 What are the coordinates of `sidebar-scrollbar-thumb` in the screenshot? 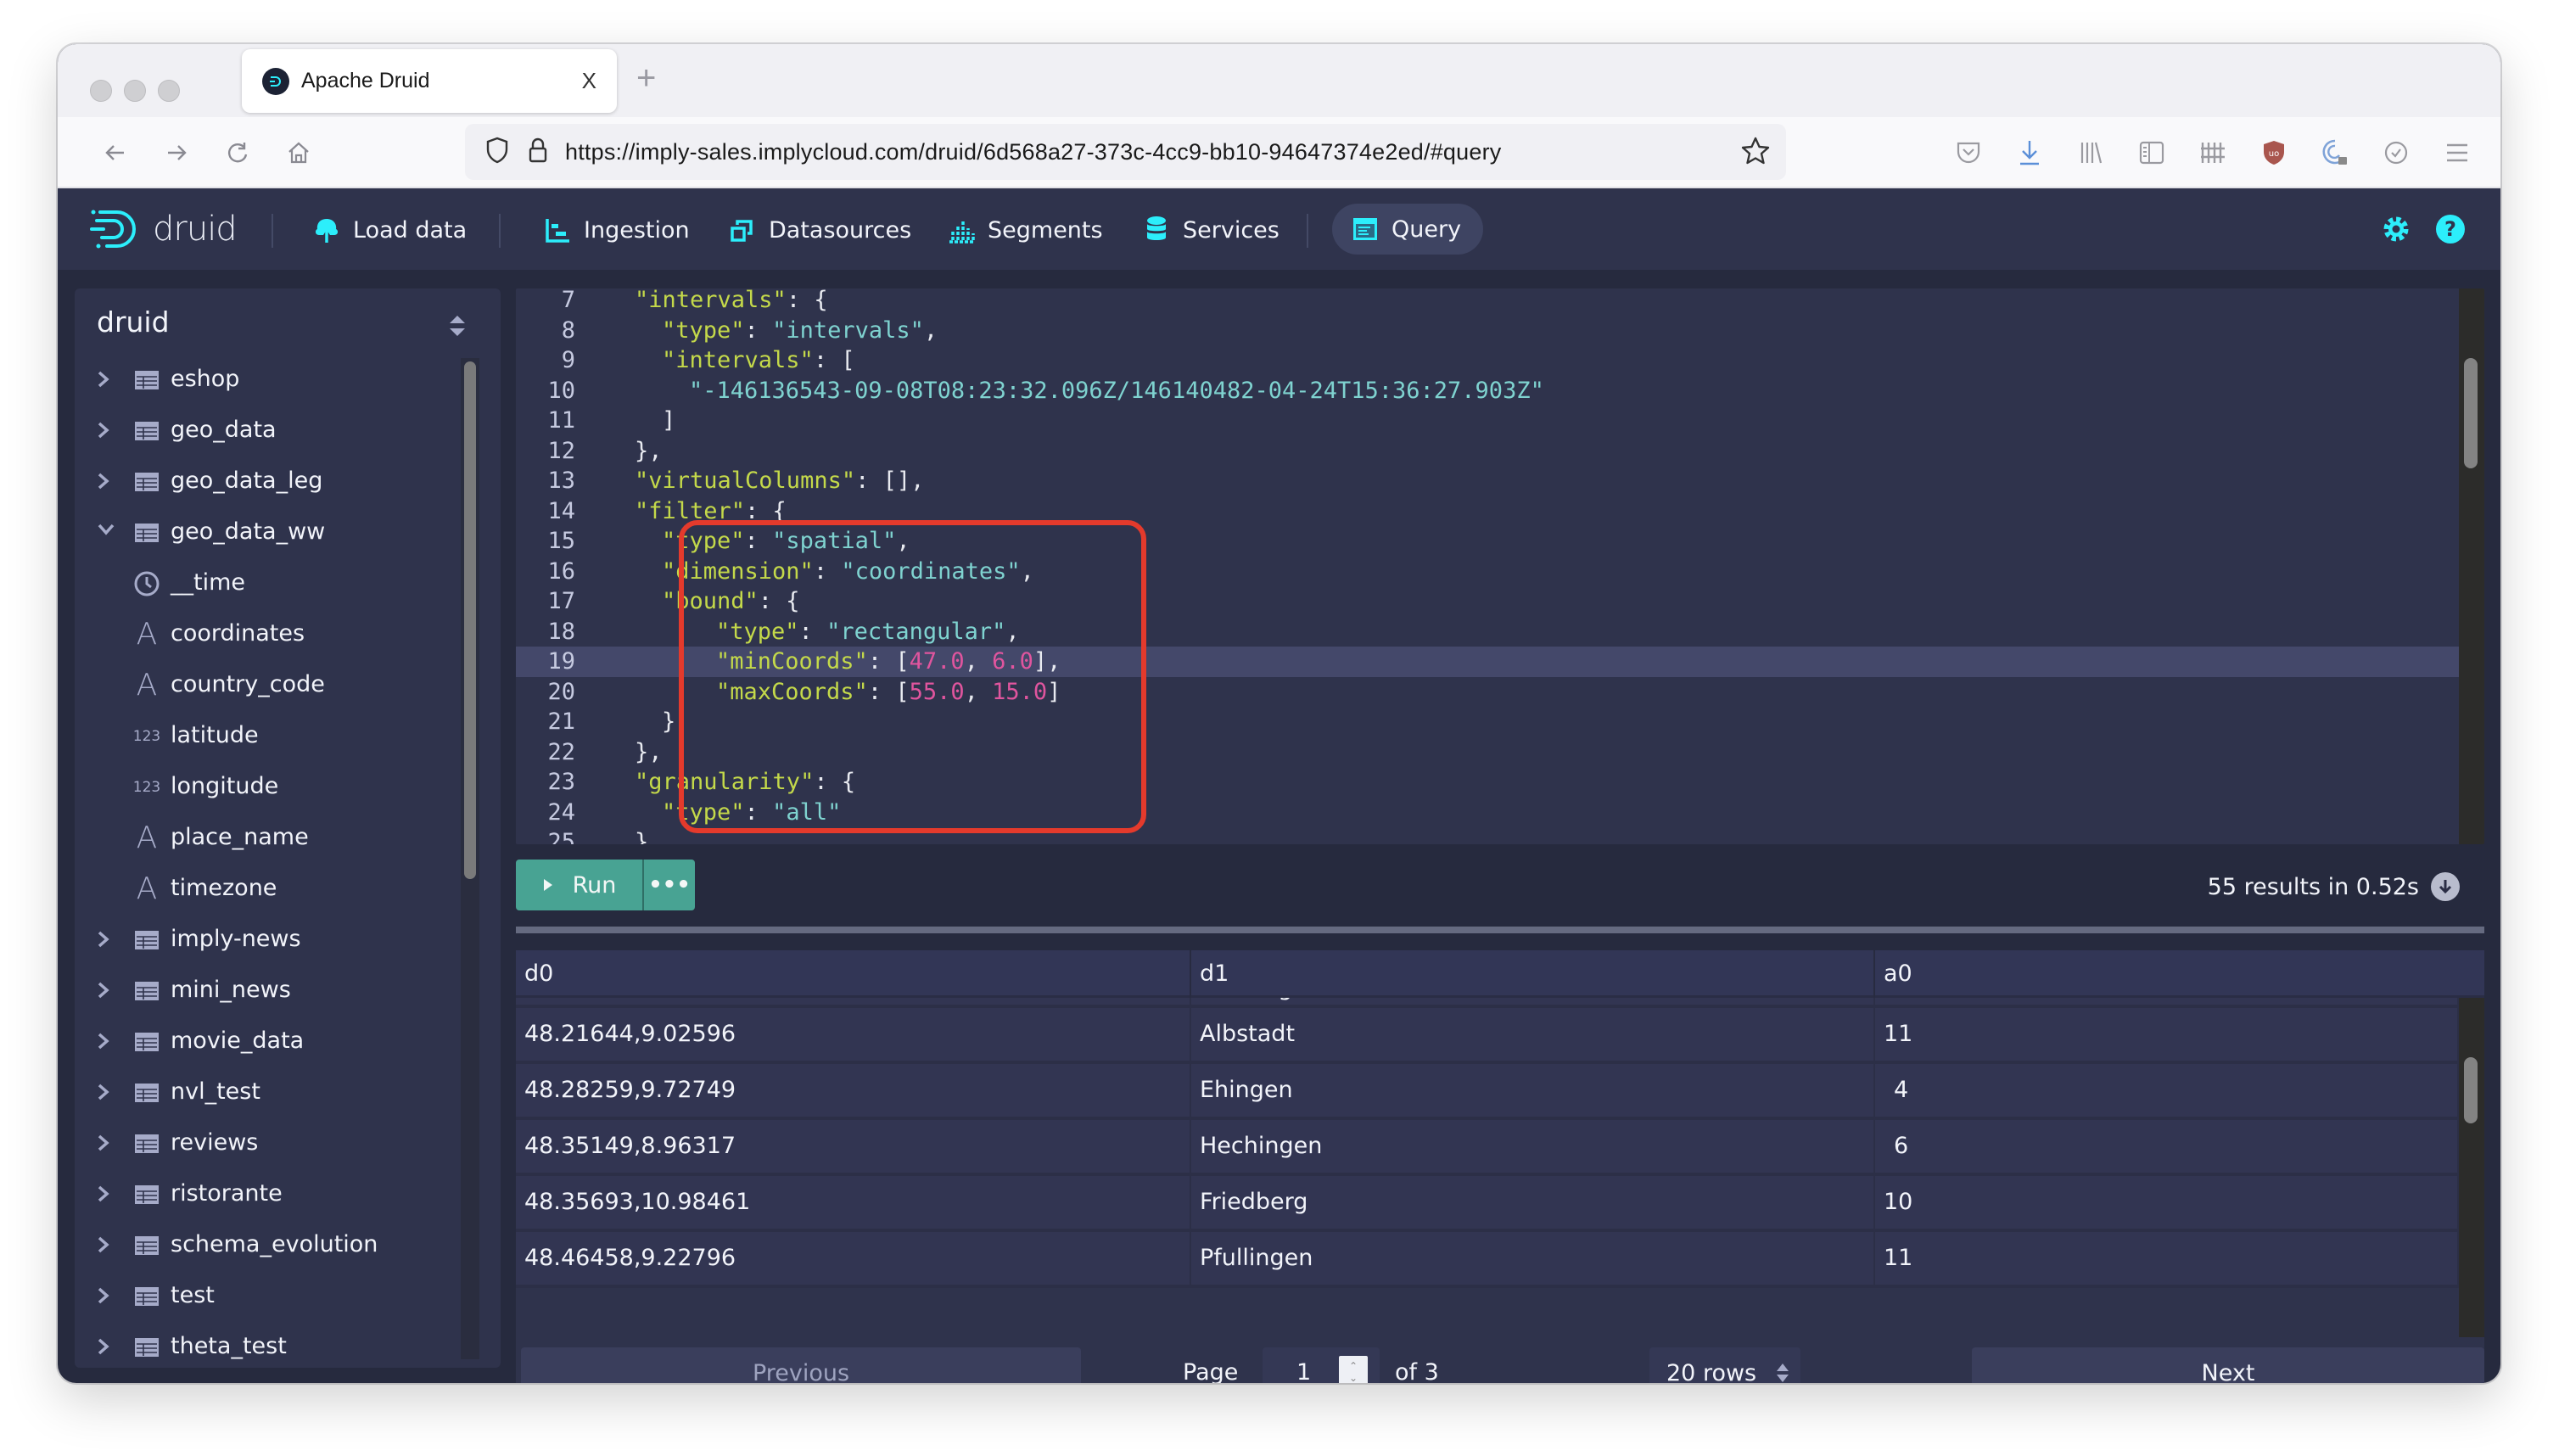 It's located at (470, 620).